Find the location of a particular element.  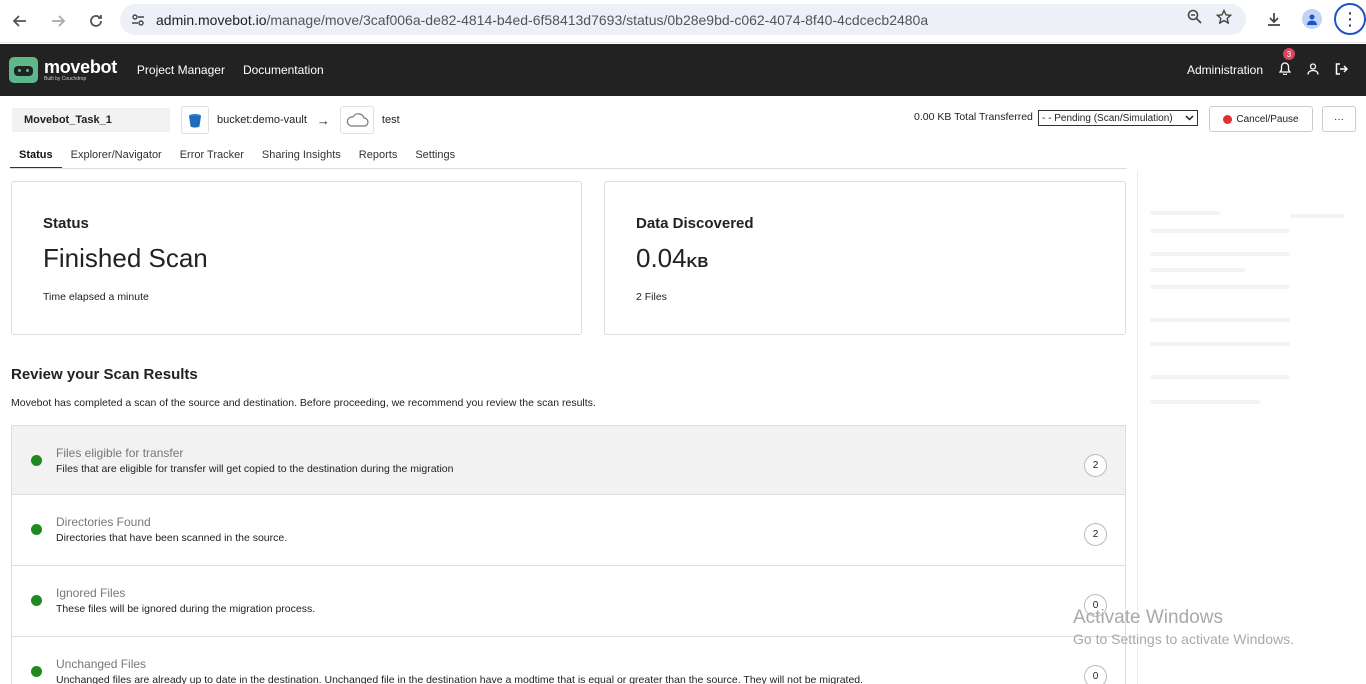

cloud-icon is located at coordinates (356, 120).